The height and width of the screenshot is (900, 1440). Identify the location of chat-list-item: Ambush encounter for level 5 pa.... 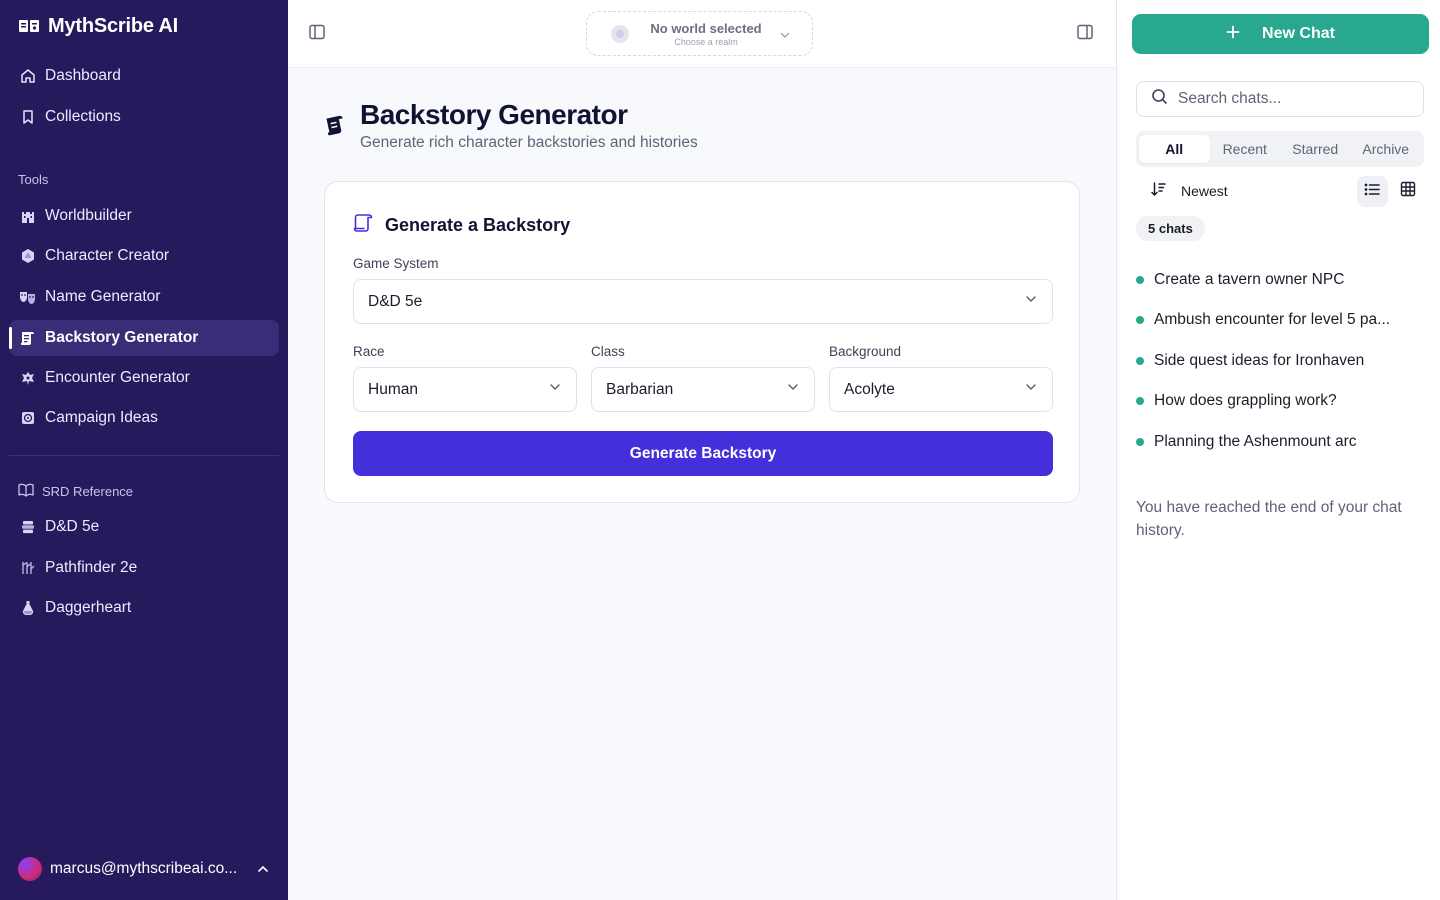
(1271, 320).